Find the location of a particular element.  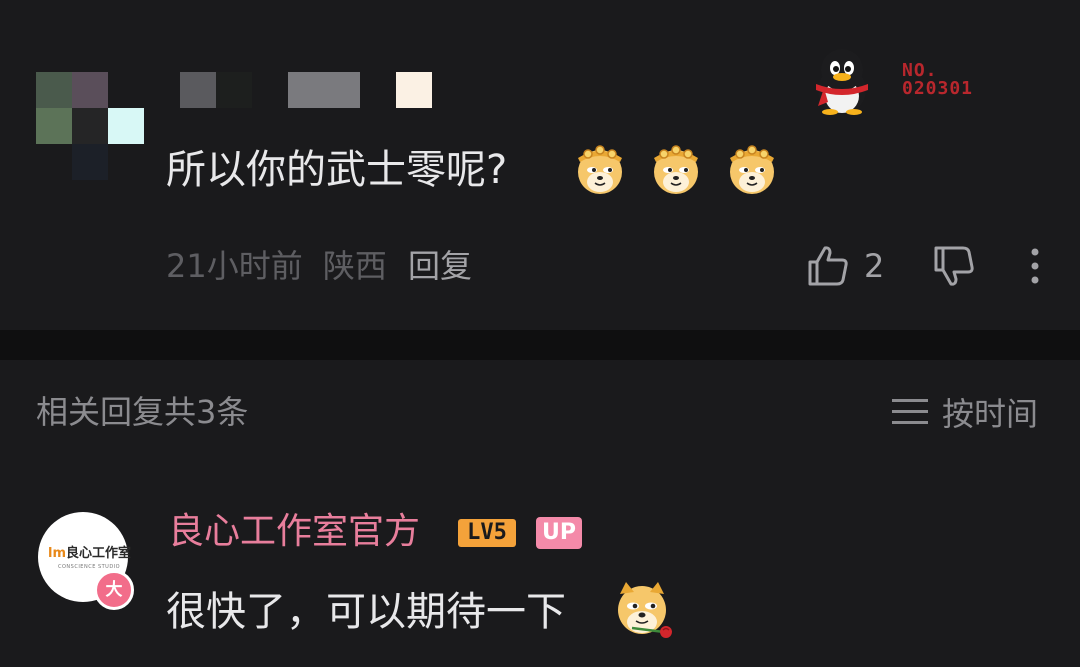

reply-text: 很快了，可以期待一下 is located at coordinates (366, 612).